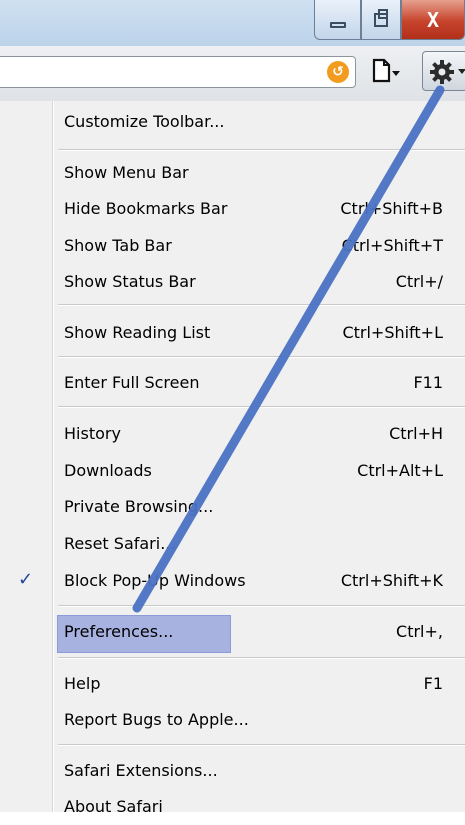  I want to click on menu-item-label: Hide Bookmarks Bar, so click(146, 208).